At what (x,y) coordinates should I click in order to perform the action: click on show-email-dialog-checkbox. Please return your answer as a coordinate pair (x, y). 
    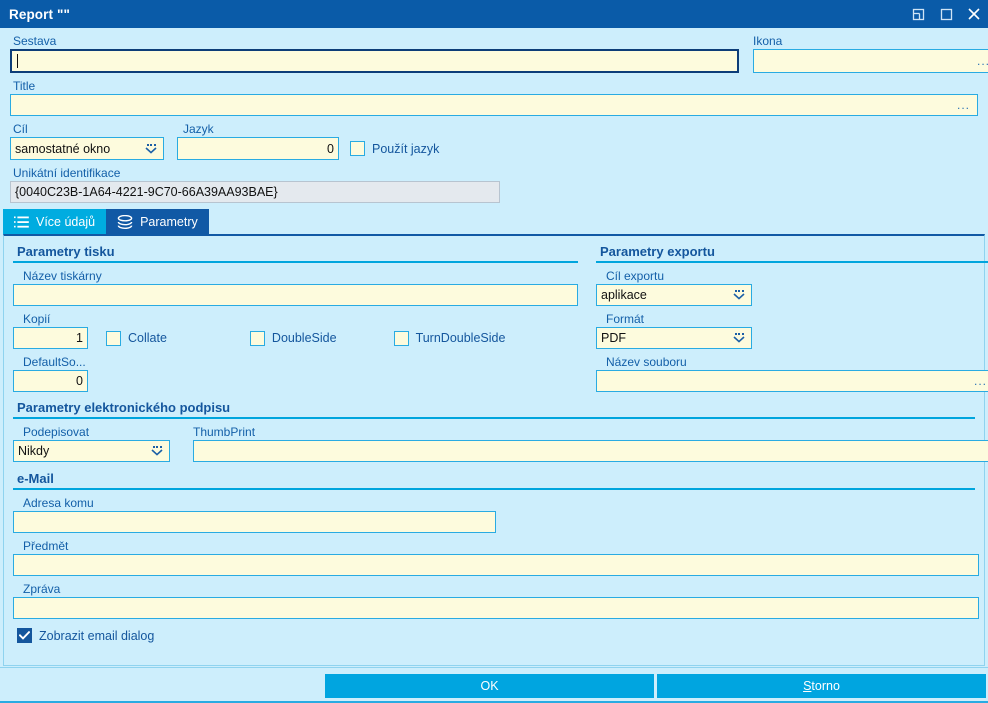
    Looking at the image, I should click on (24, 635).